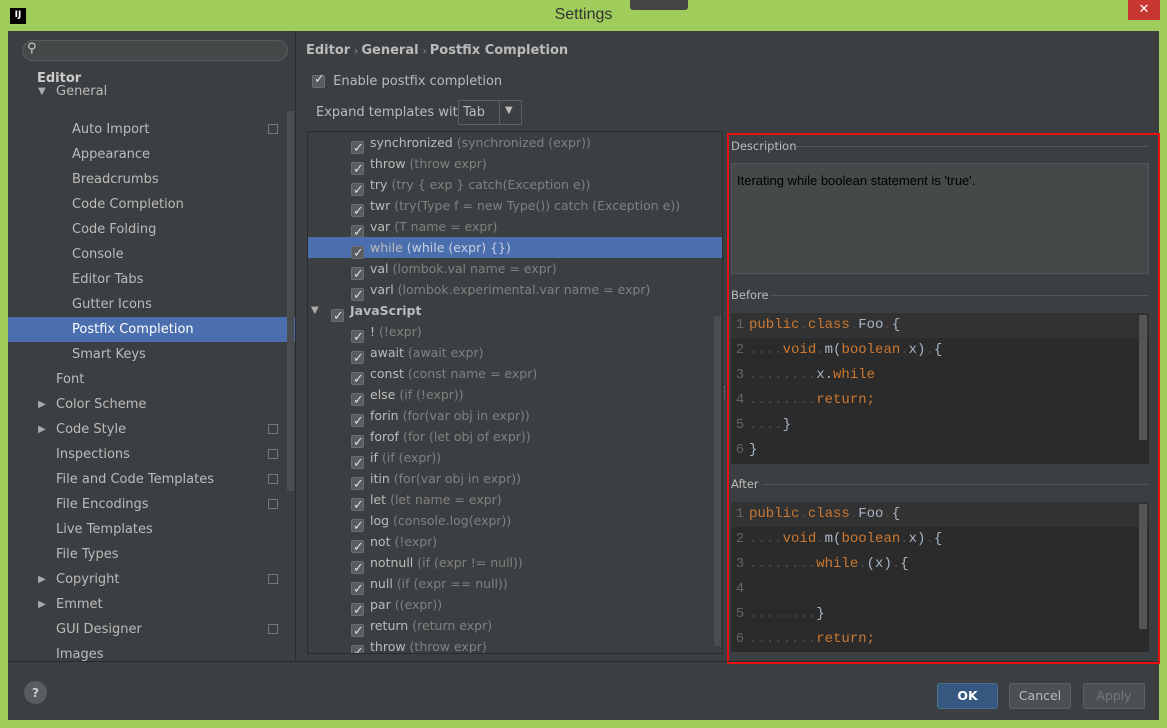  Describe the element at coordinates (151, 651) in the screenshot. I see `sidebar-item: Images` at that location.